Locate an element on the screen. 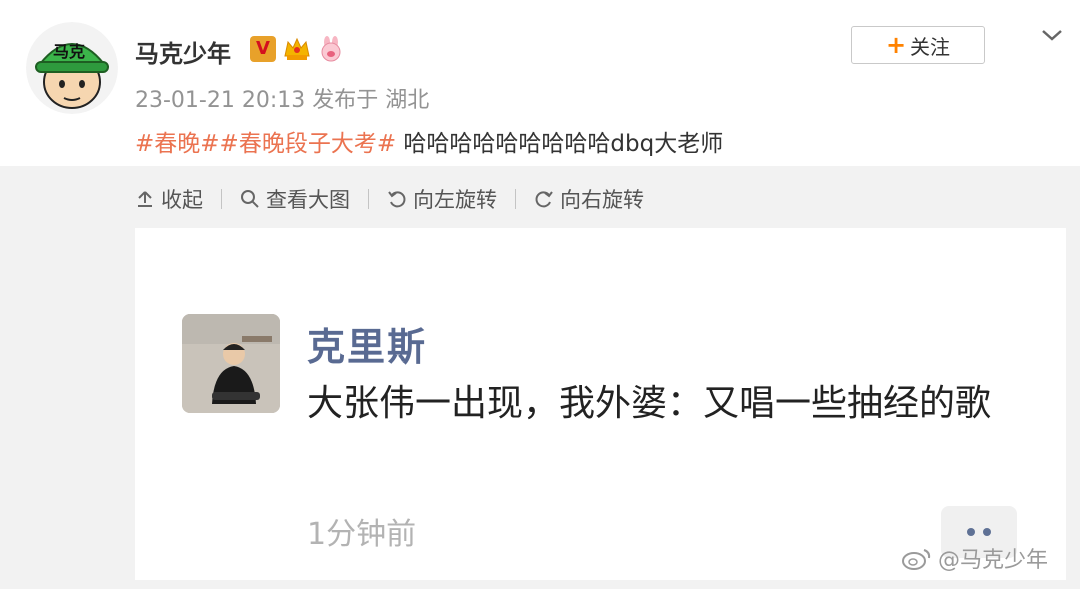 This screenshot has width=1080, height=589. view-large-button: 查看大图 is located at coordinates (295, 199).